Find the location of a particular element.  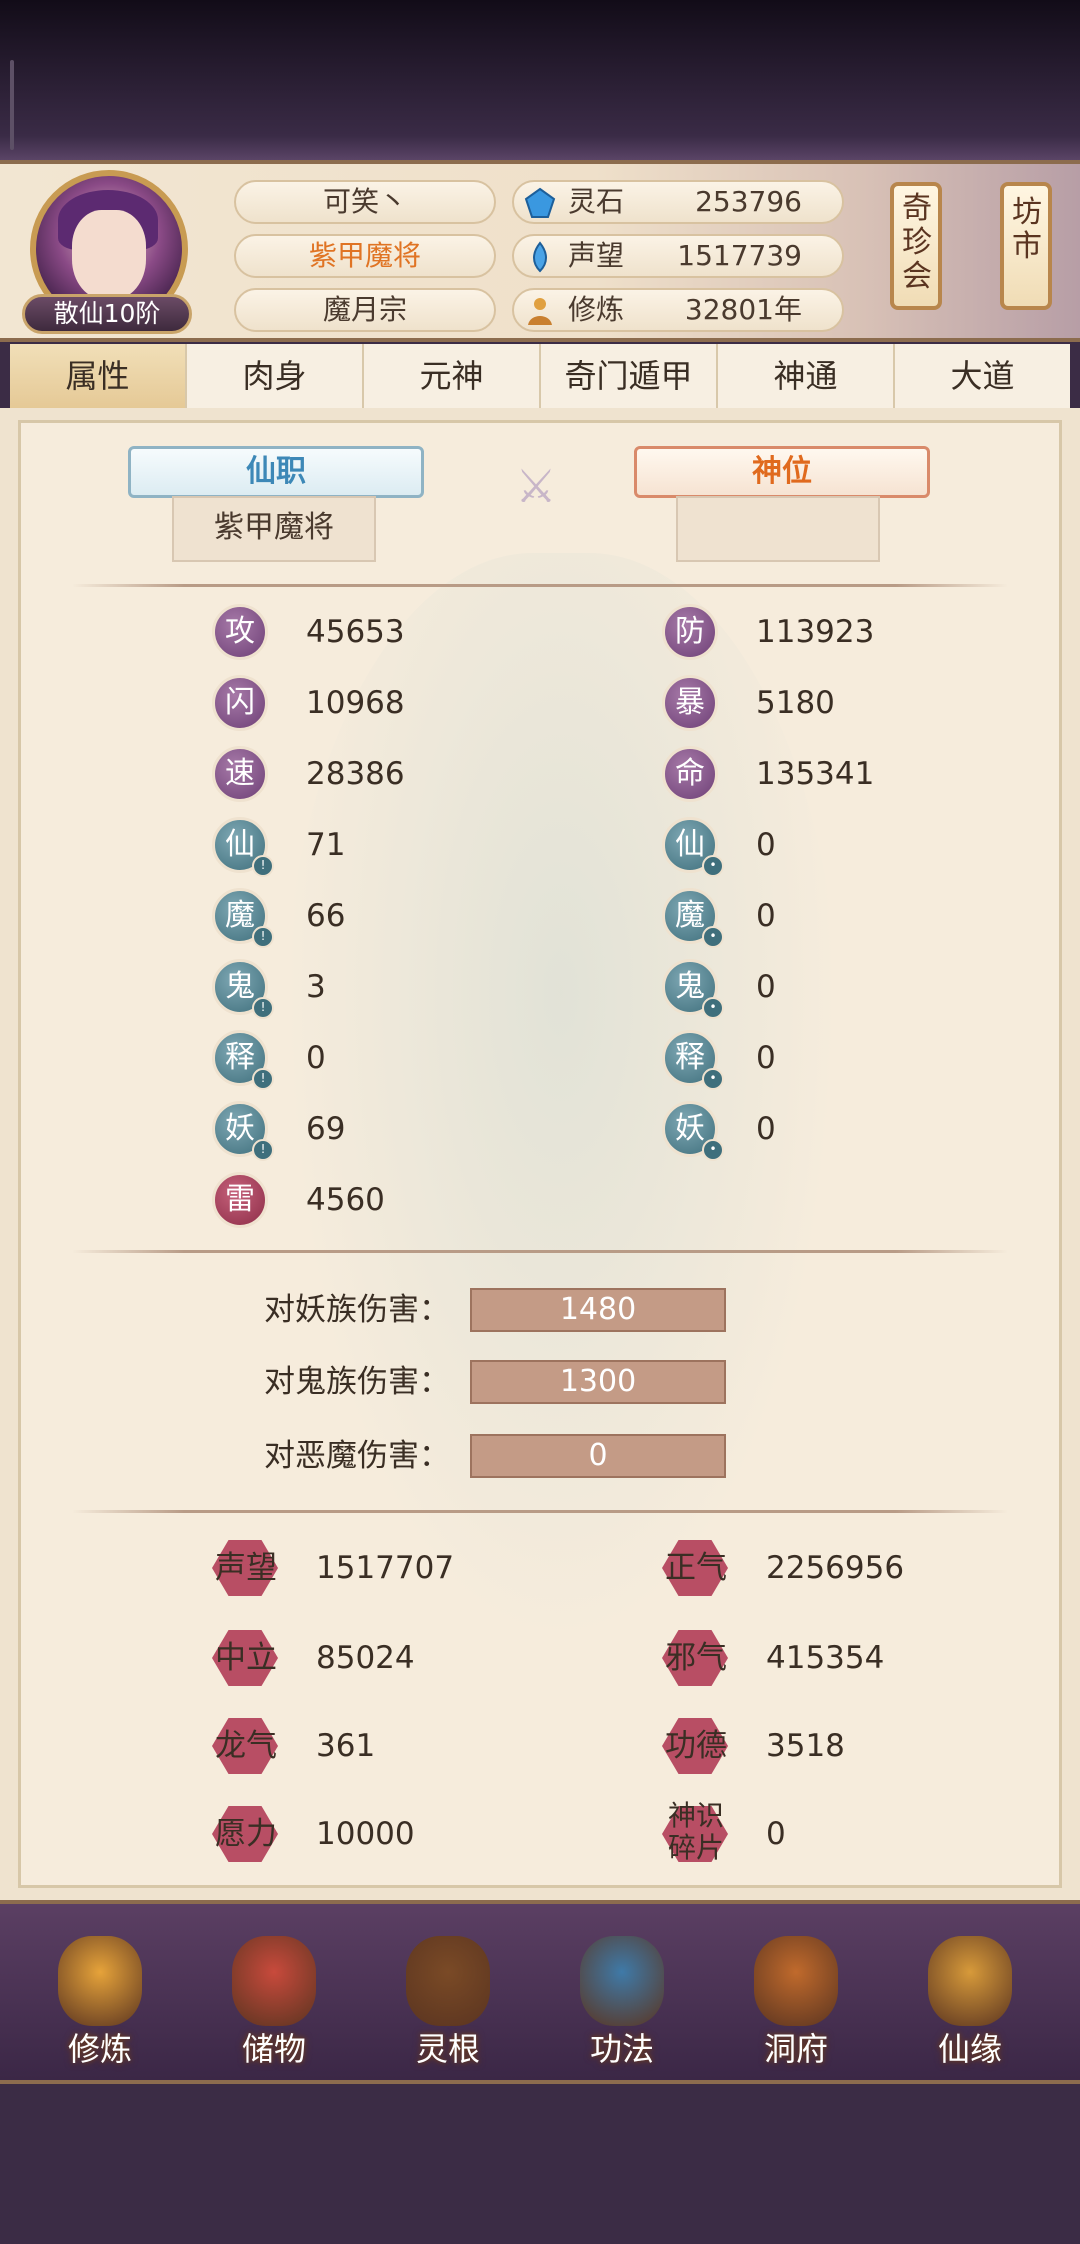

nav-scroll-book: 功法 is located at coordinates (622, 2003).